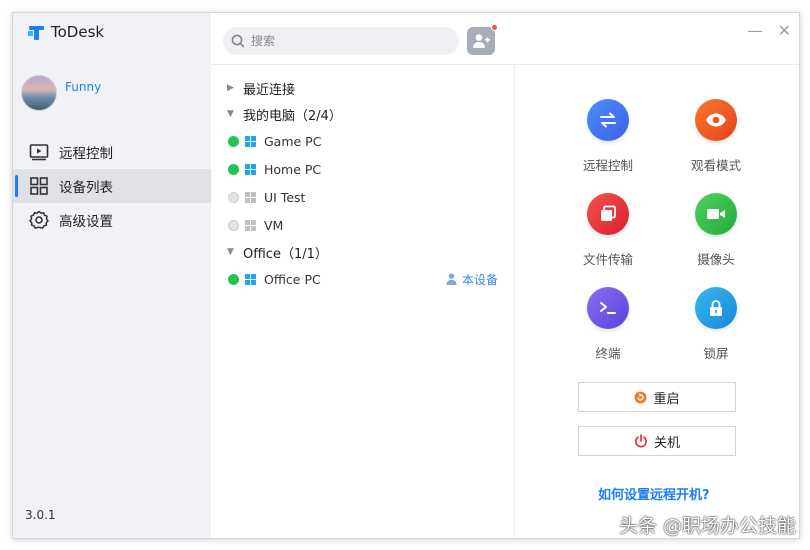 This screenshot has width=810, height=550. I want to click on avatar, so click(39, 93).